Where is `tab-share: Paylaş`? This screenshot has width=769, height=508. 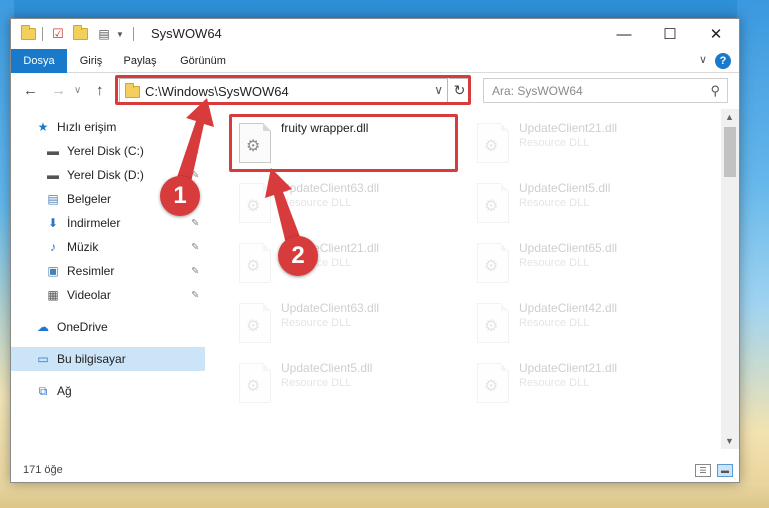 tab-share: Paylaş is located at coordinates (140, 61).